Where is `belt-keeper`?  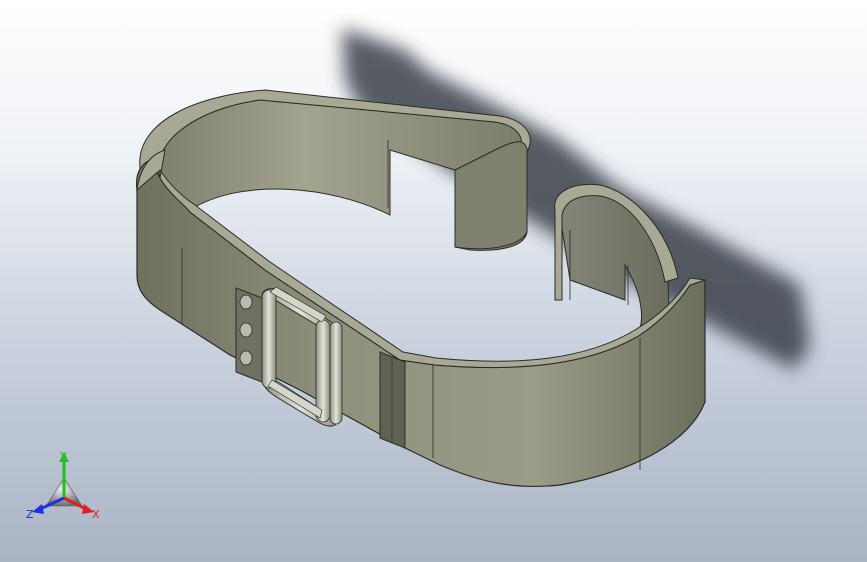
belt-keeper is located at coordinates (392, 400).